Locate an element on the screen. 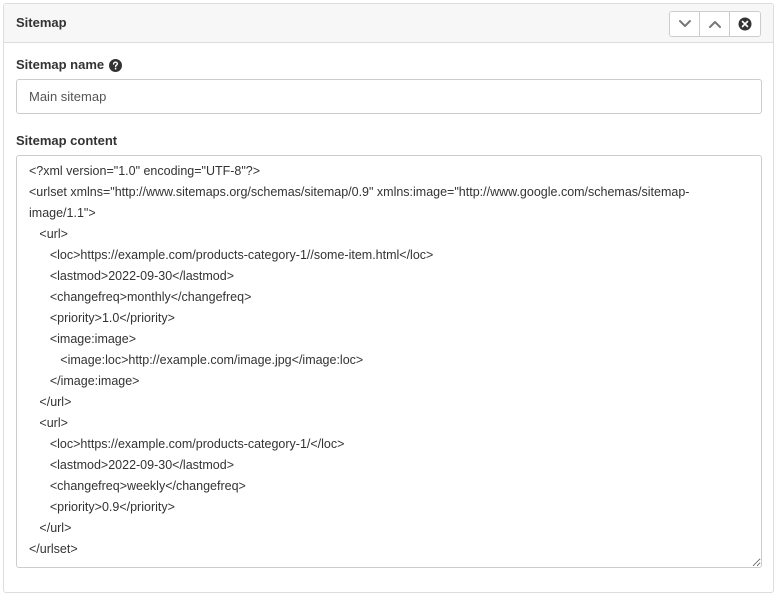 This screenshot has height=598, width=779. close-circle-icon is located at coordinates (745, 24).